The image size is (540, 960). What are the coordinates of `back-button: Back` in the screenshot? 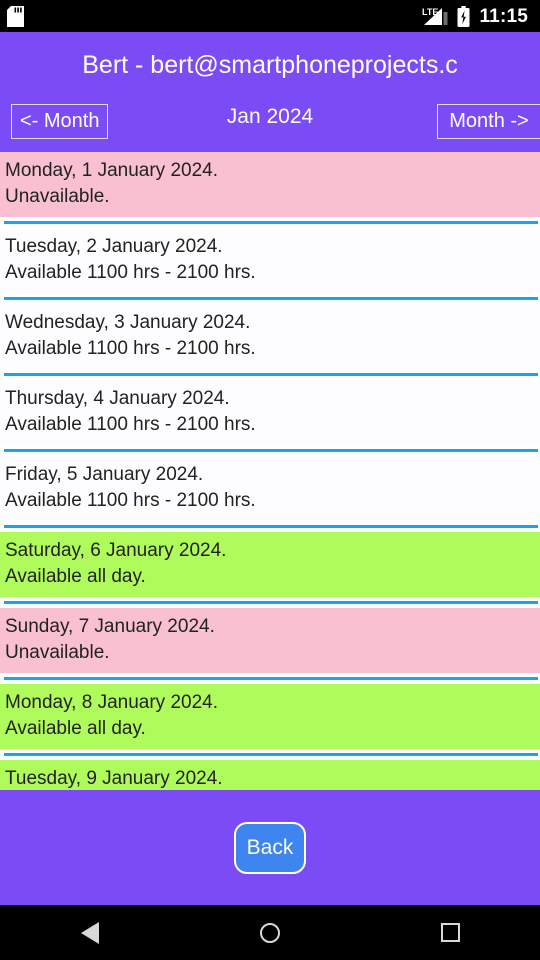 It's located at (270, 847).